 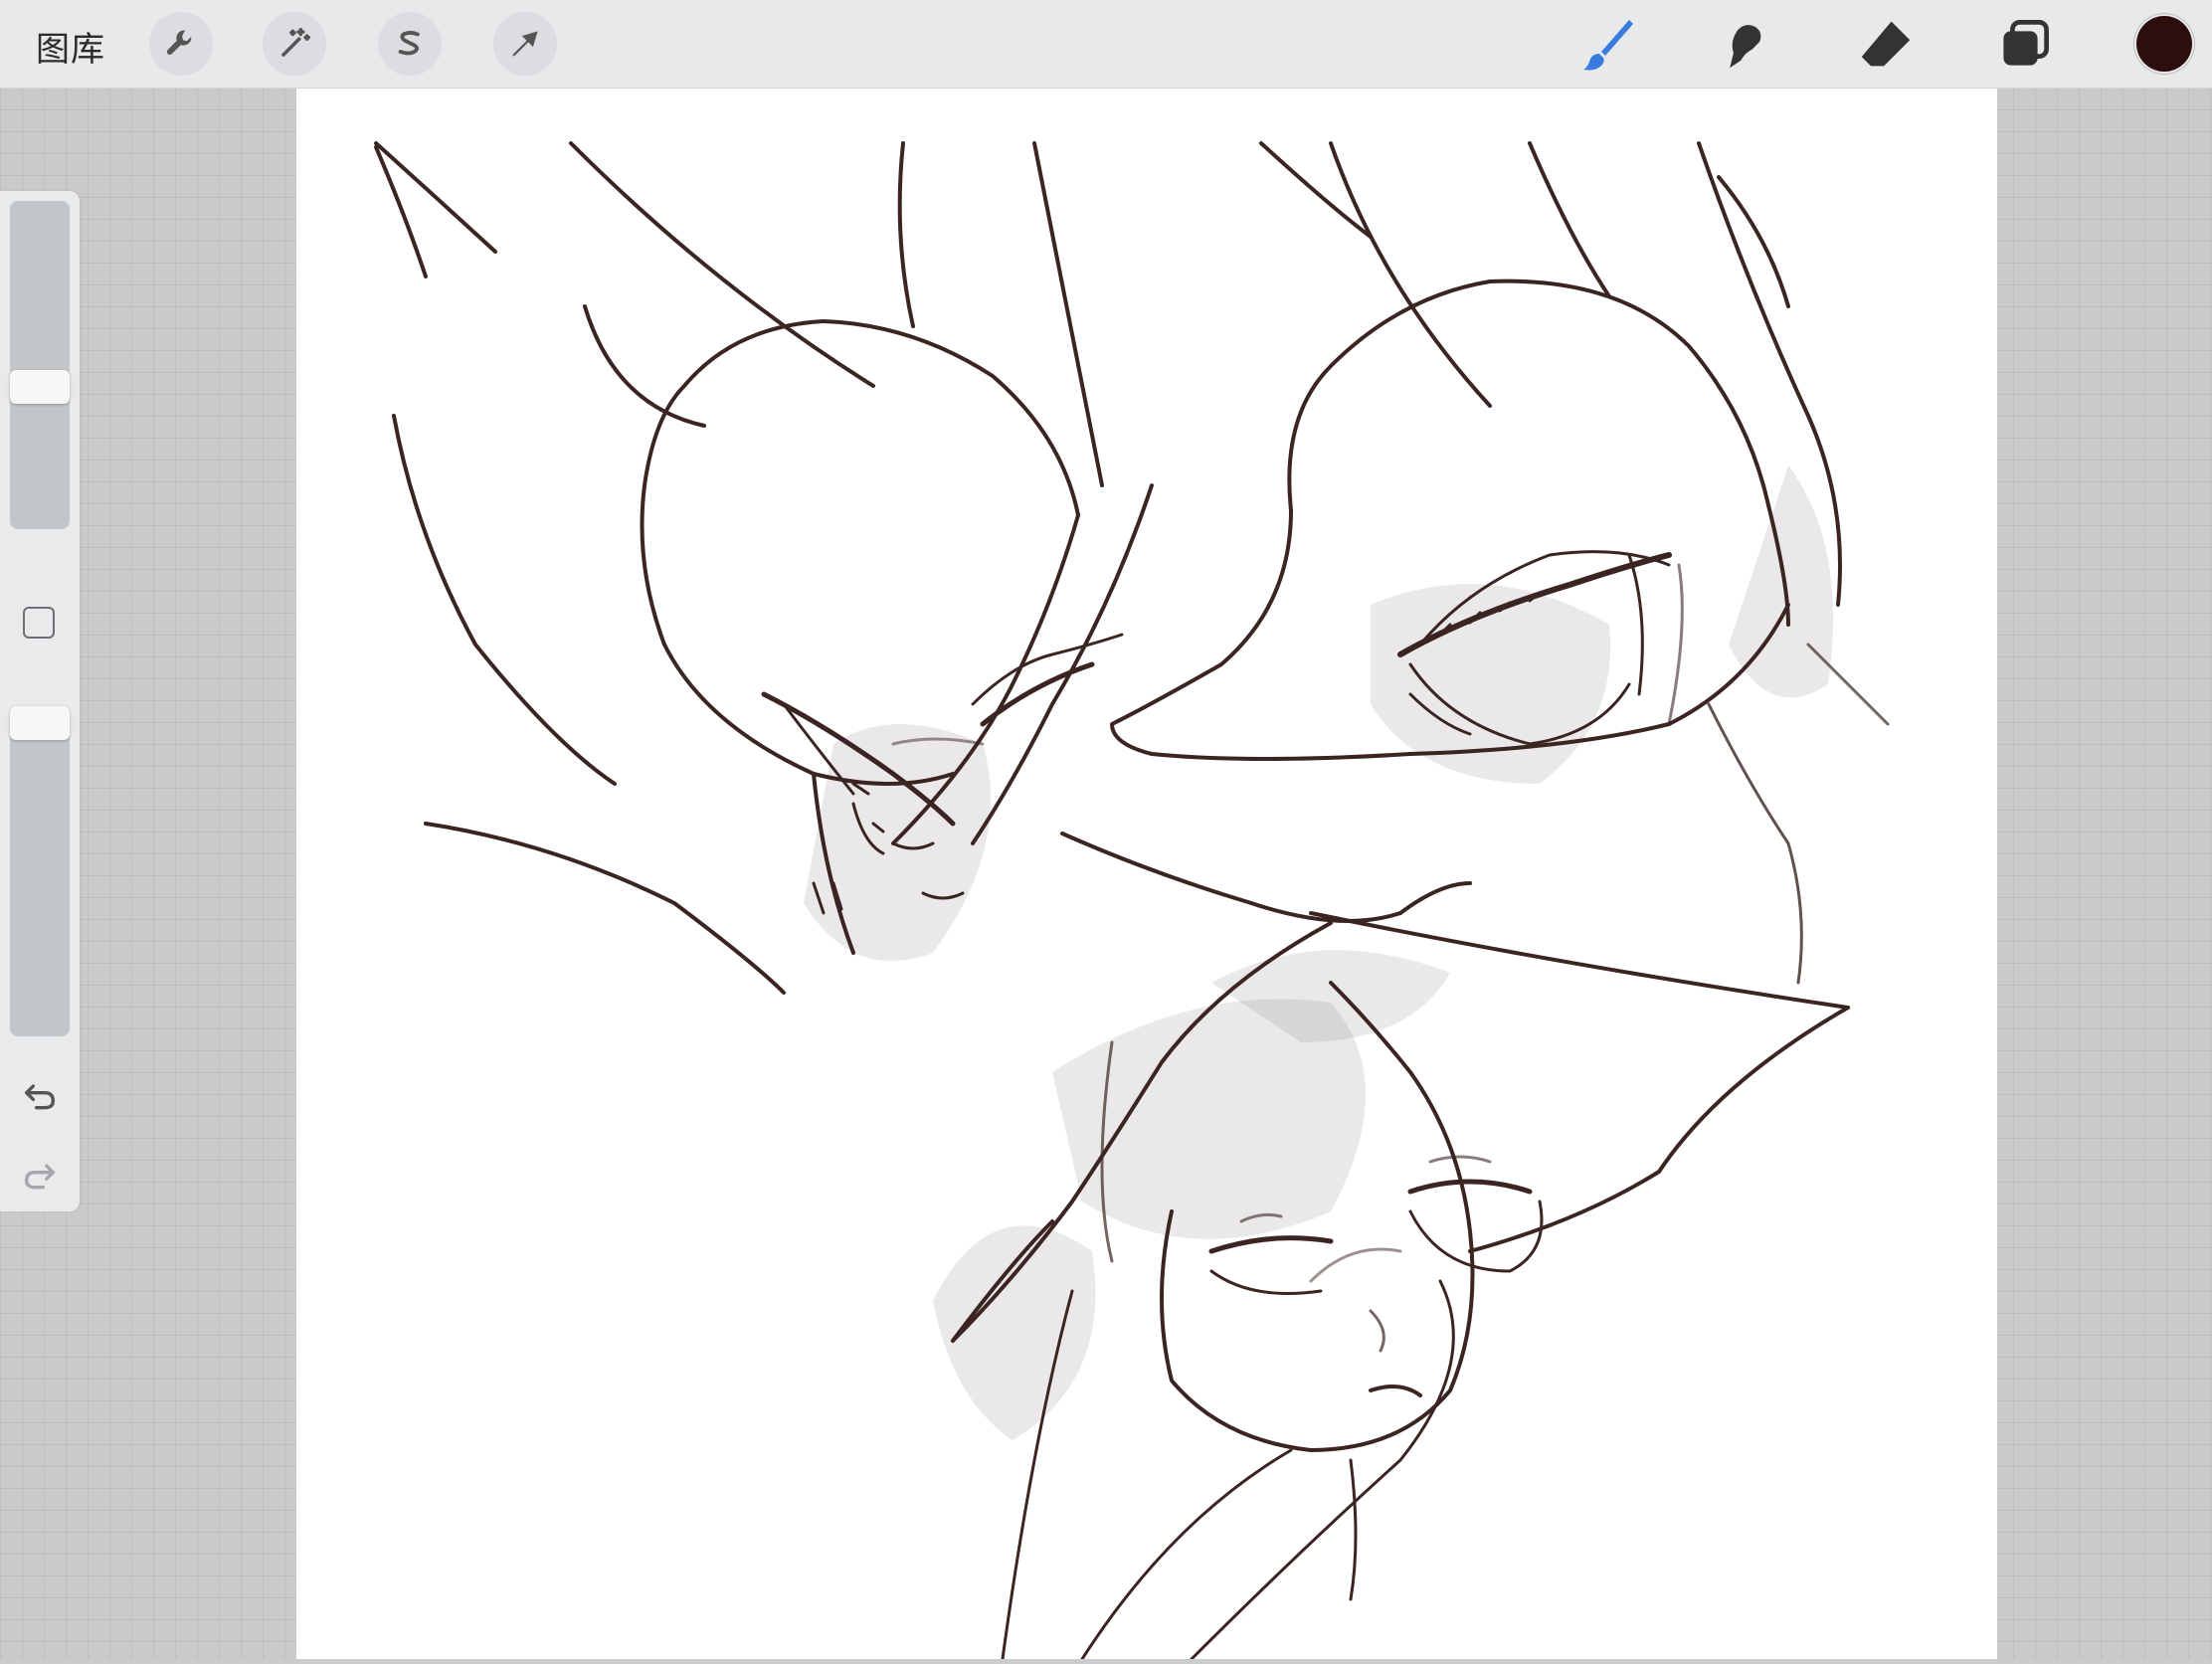 I want to click on undo-icon, so click(x=40, y=1096).